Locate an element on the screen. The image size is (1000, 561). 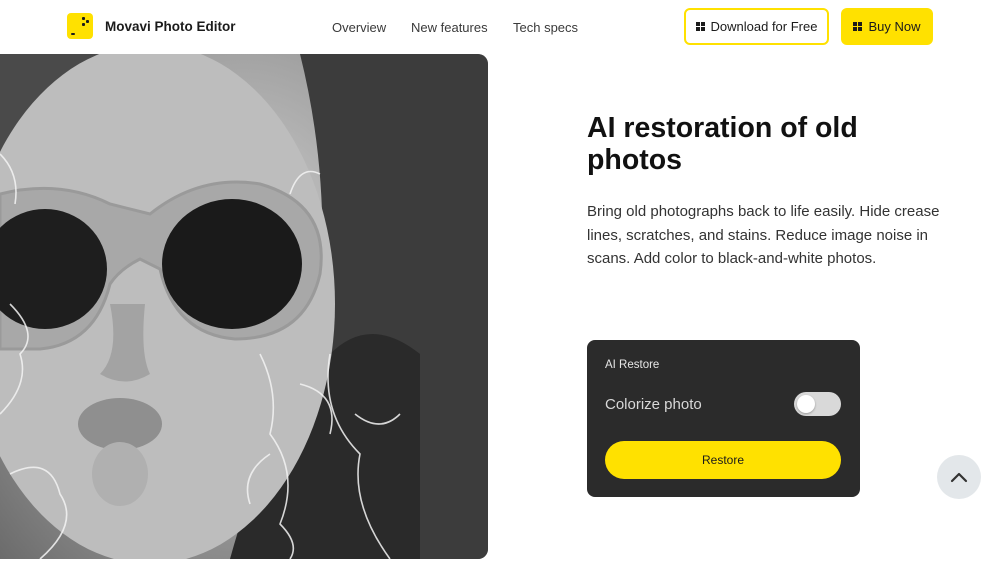
panel-title: AI Restore is located at coordinates (632, 365).